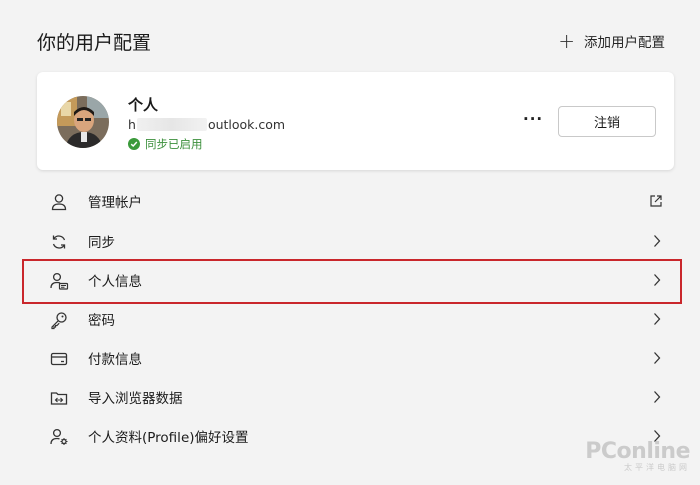  What do you see at coordinates (174, 144) in the screenshot?
I see `sync-status-label: 同步已启用` at bounding box center [174, 144].